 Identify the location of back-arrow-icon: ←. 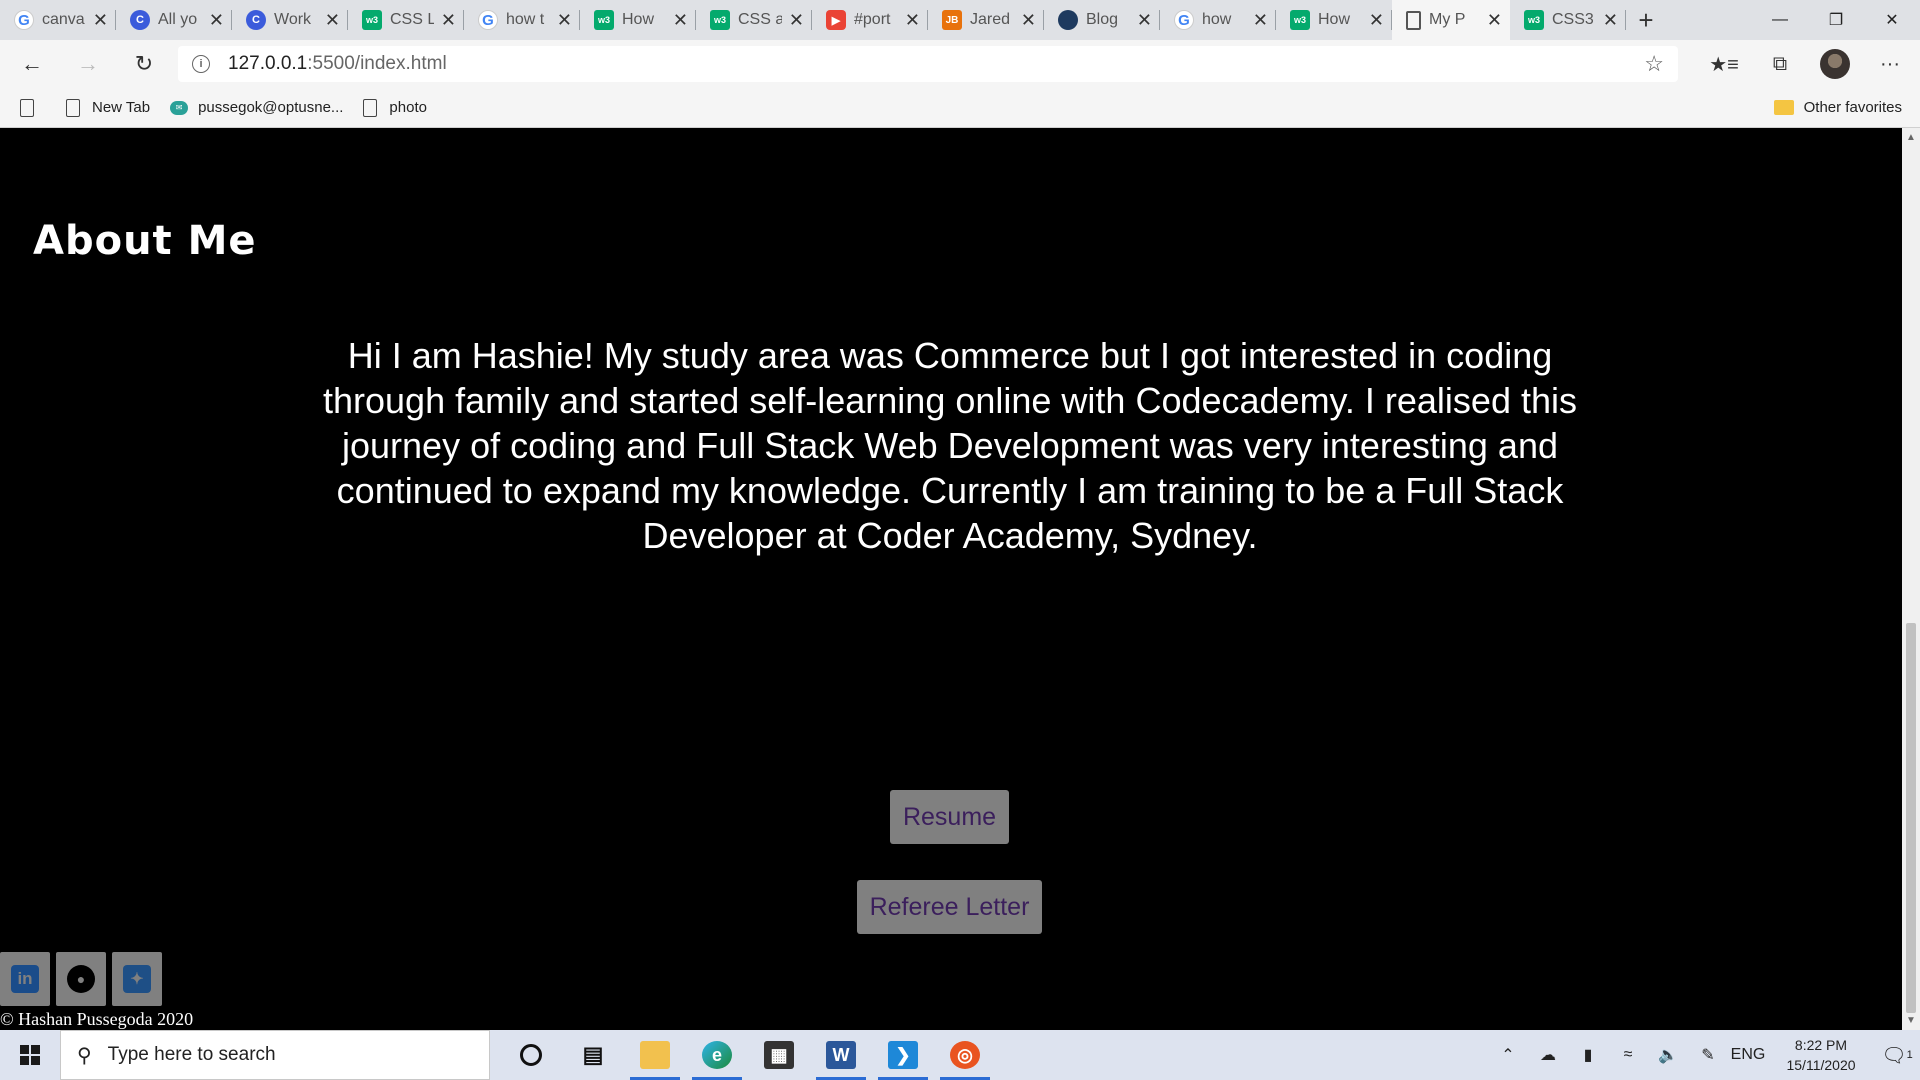
(32, 64).